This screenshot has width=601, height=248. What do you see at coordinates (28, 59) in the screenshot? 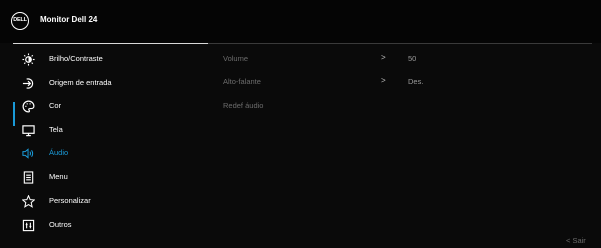
I see `brightness-icon` at bounding box center [28, 59].